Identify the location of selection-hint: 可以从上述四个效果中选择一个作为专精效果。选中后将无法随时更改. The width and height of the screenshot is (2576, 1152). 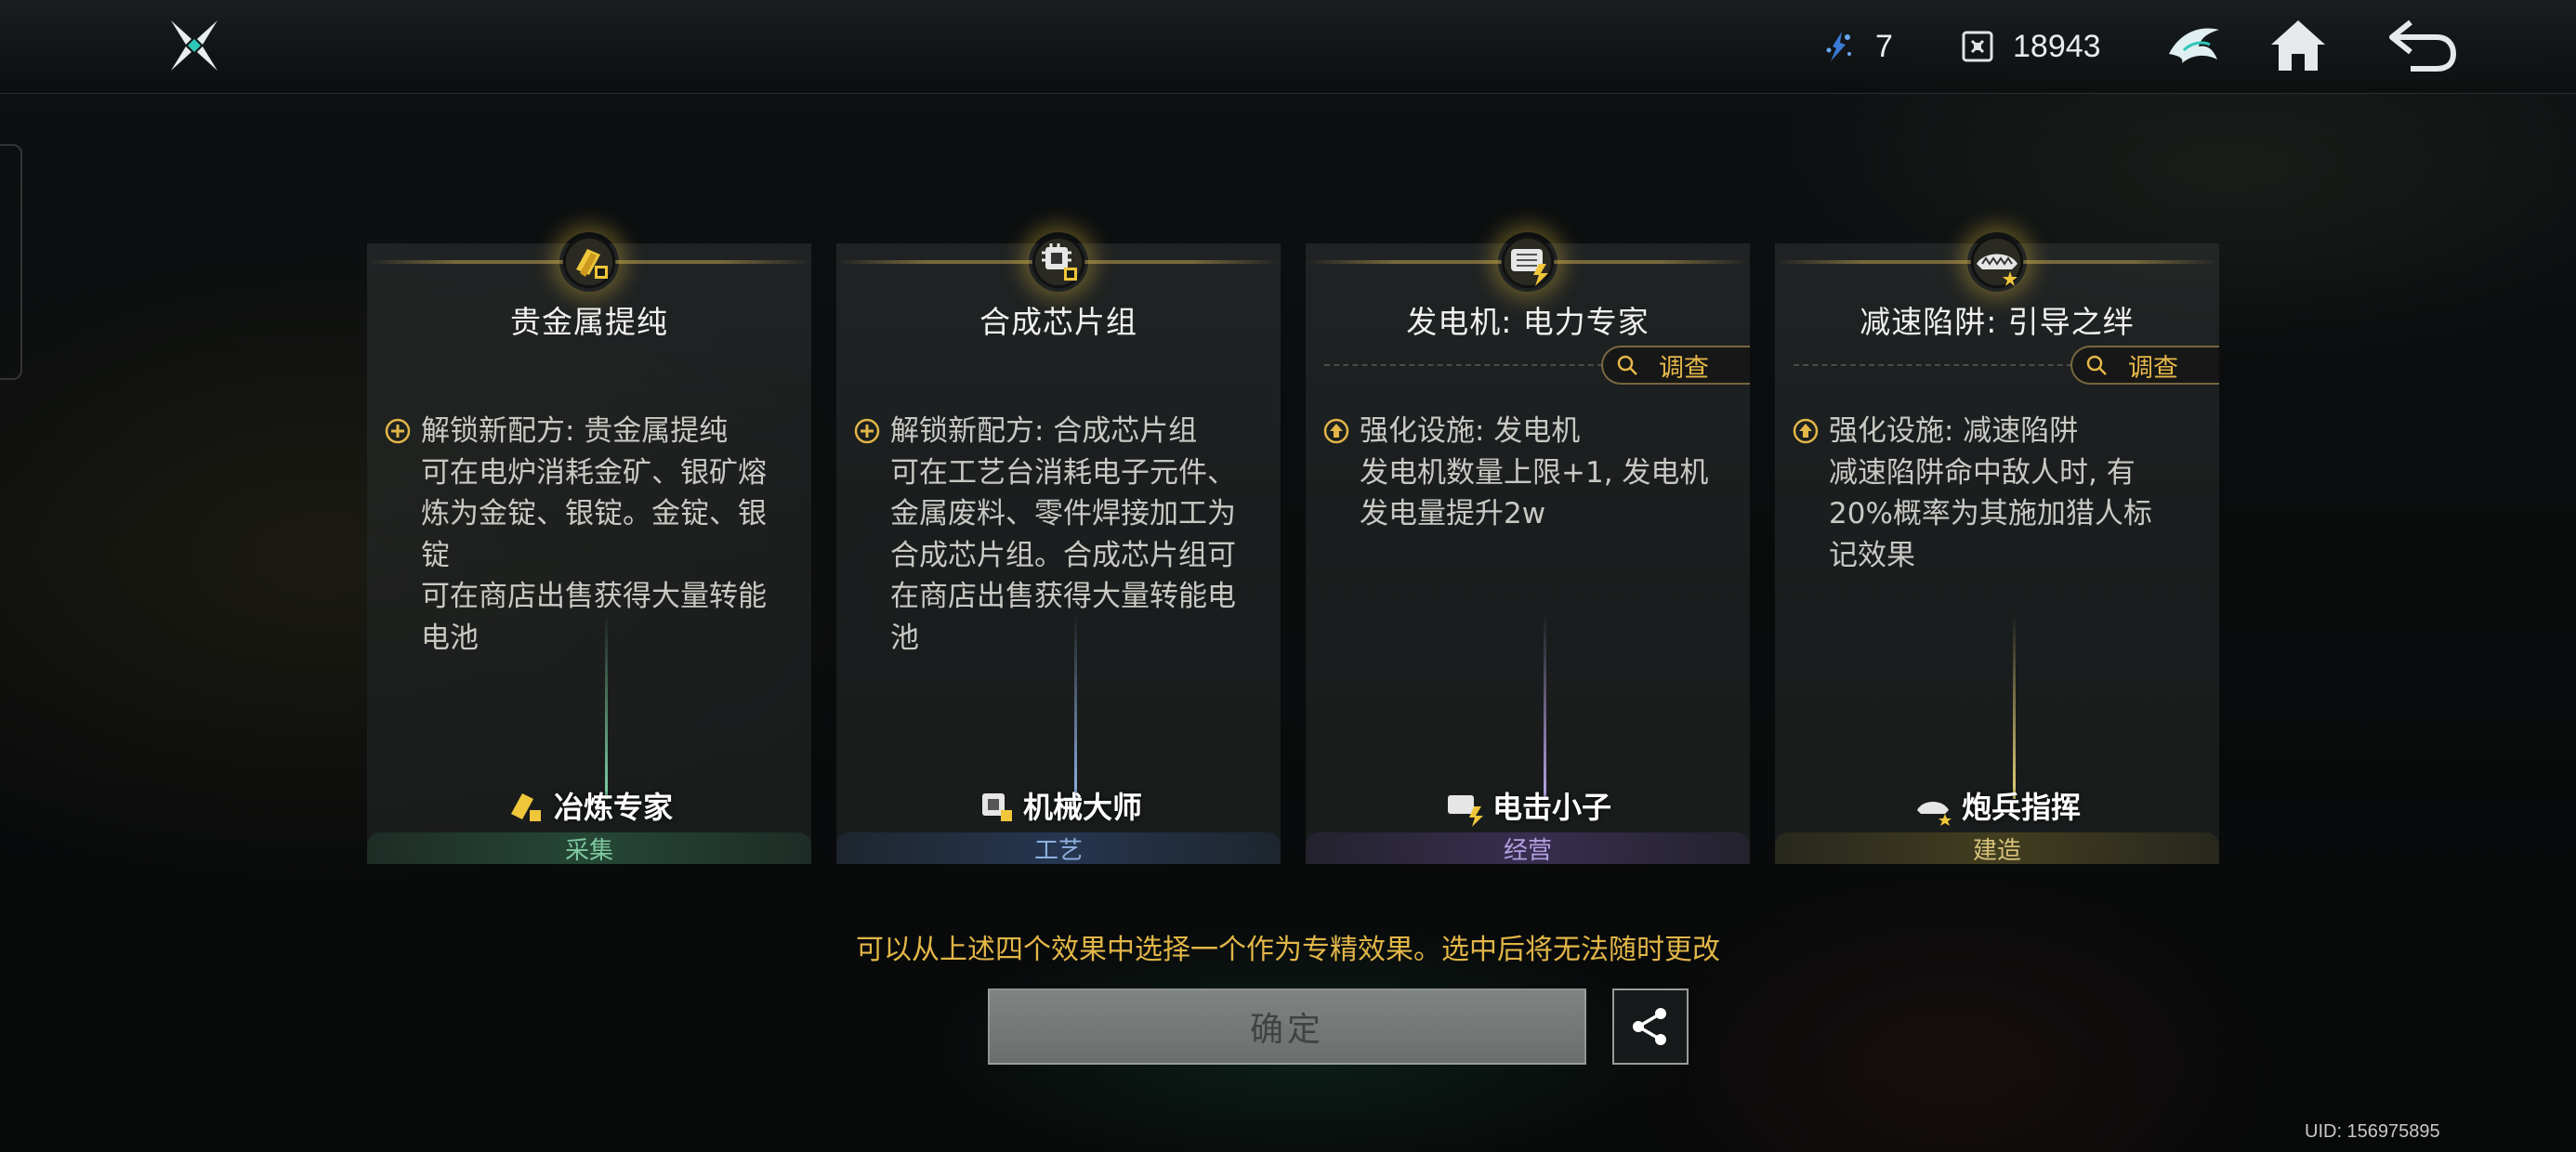
(1288, 950).